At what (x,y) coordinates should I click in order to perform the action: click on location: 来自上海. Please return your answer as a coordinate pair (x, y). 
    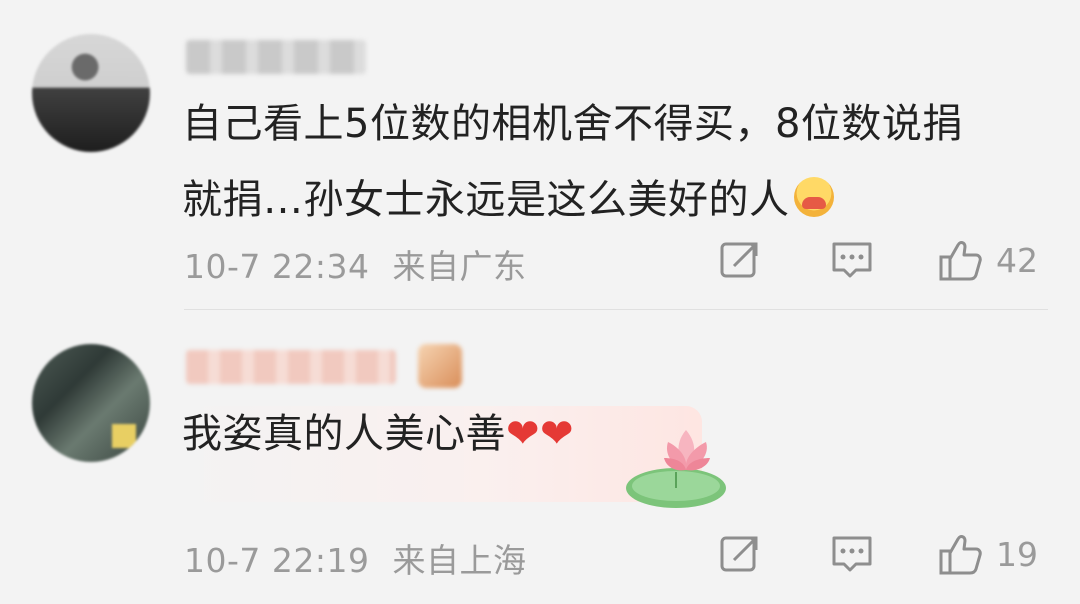
    Looking at the image, I should click on (459, 560).